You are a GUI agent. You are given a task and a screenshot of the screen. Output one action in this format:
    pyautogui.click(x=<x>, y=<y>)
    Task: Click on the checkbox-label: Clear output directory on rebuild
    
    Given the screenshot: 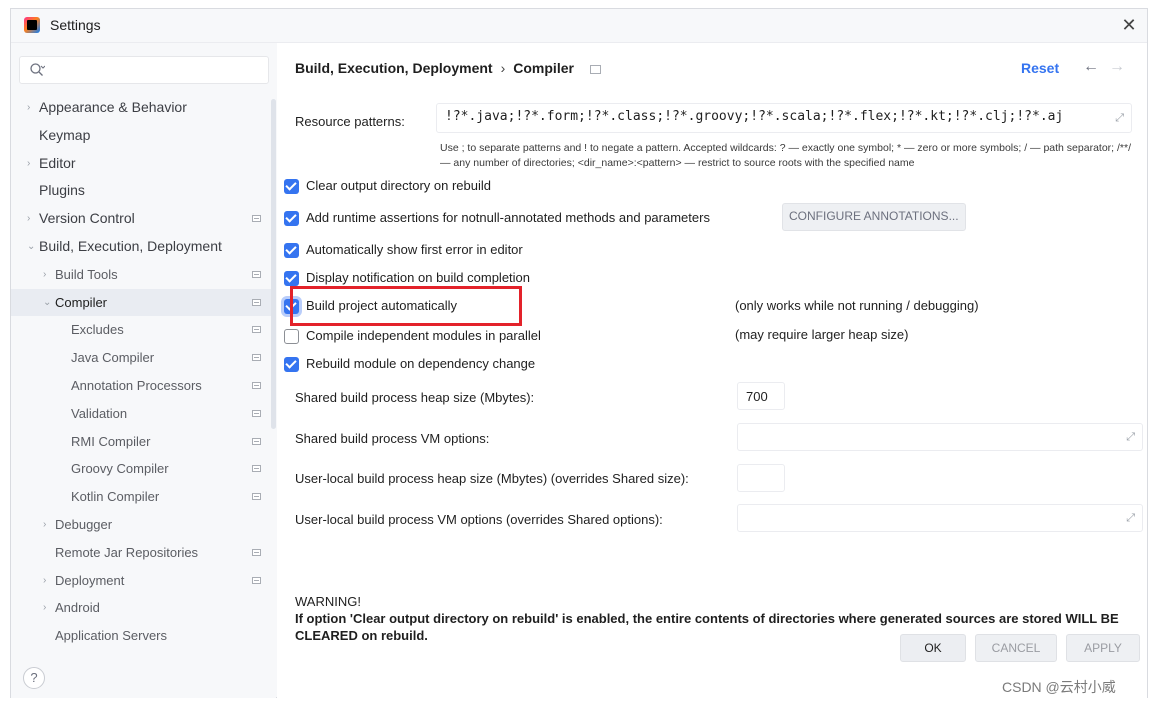 What is the action you would take?
    pyautogui.click(x=398, y=185)
    